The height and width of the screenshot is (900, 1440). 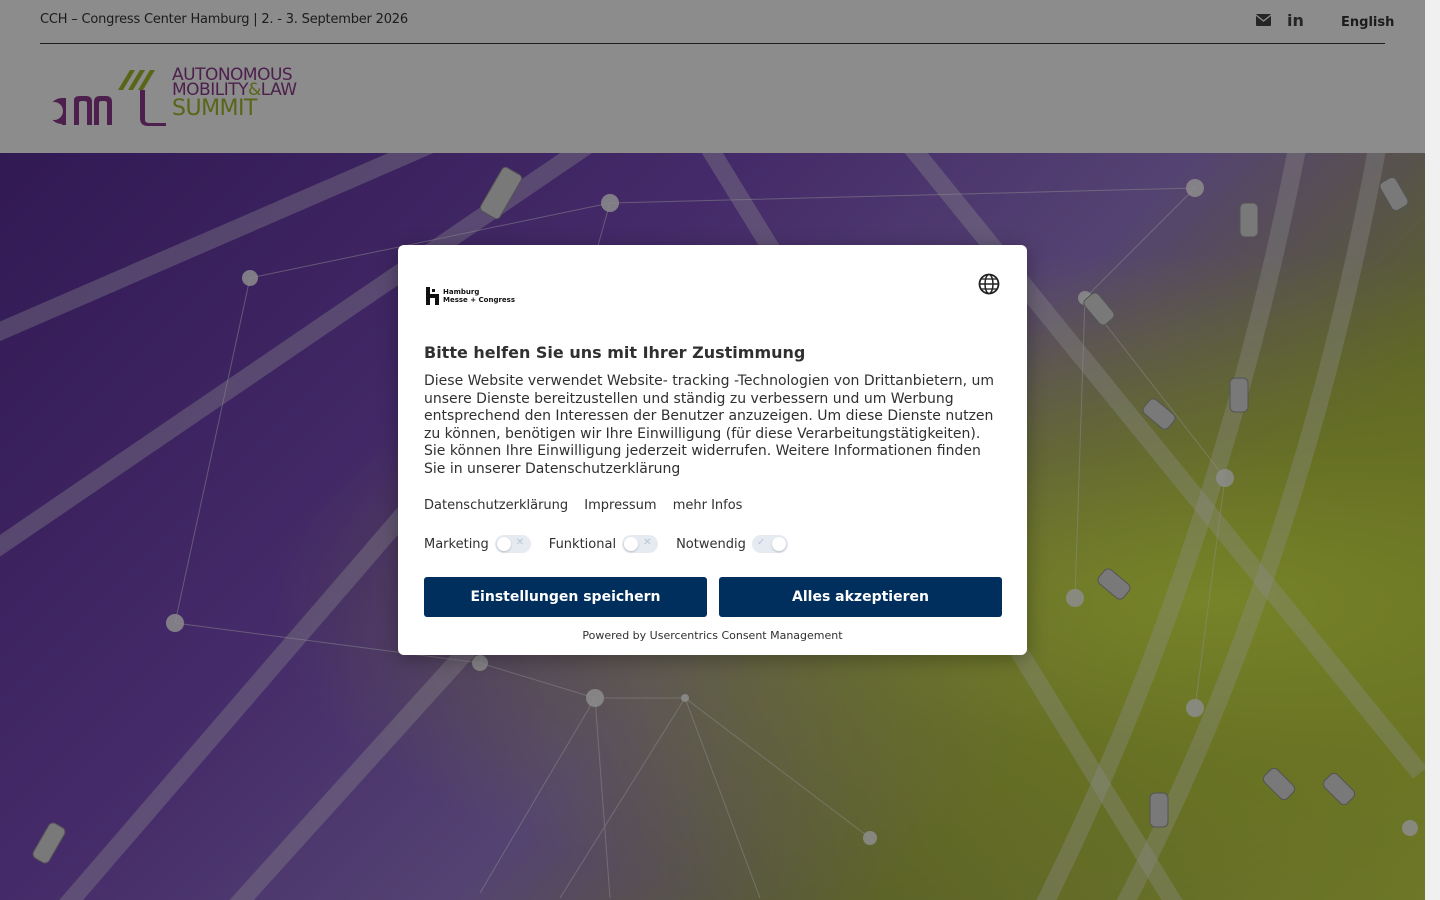 What do you see at coordinates (769, 544) in the screenshot?
I see `notwendig-switch: ✓` at bounding box center [769, 544].